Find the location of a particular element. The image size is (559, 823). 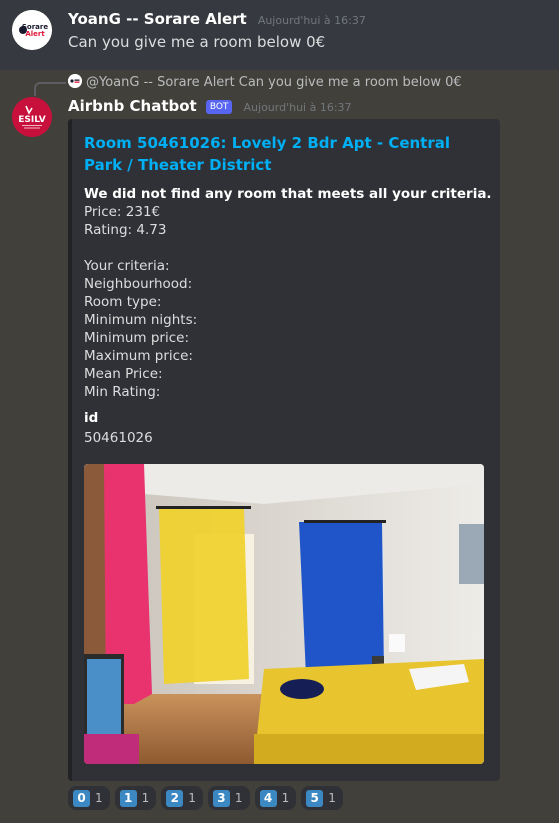

message-header: Airbnb Chatbot BOT Aujourd'hui à 16:37 is located at coordinates (210, 105).